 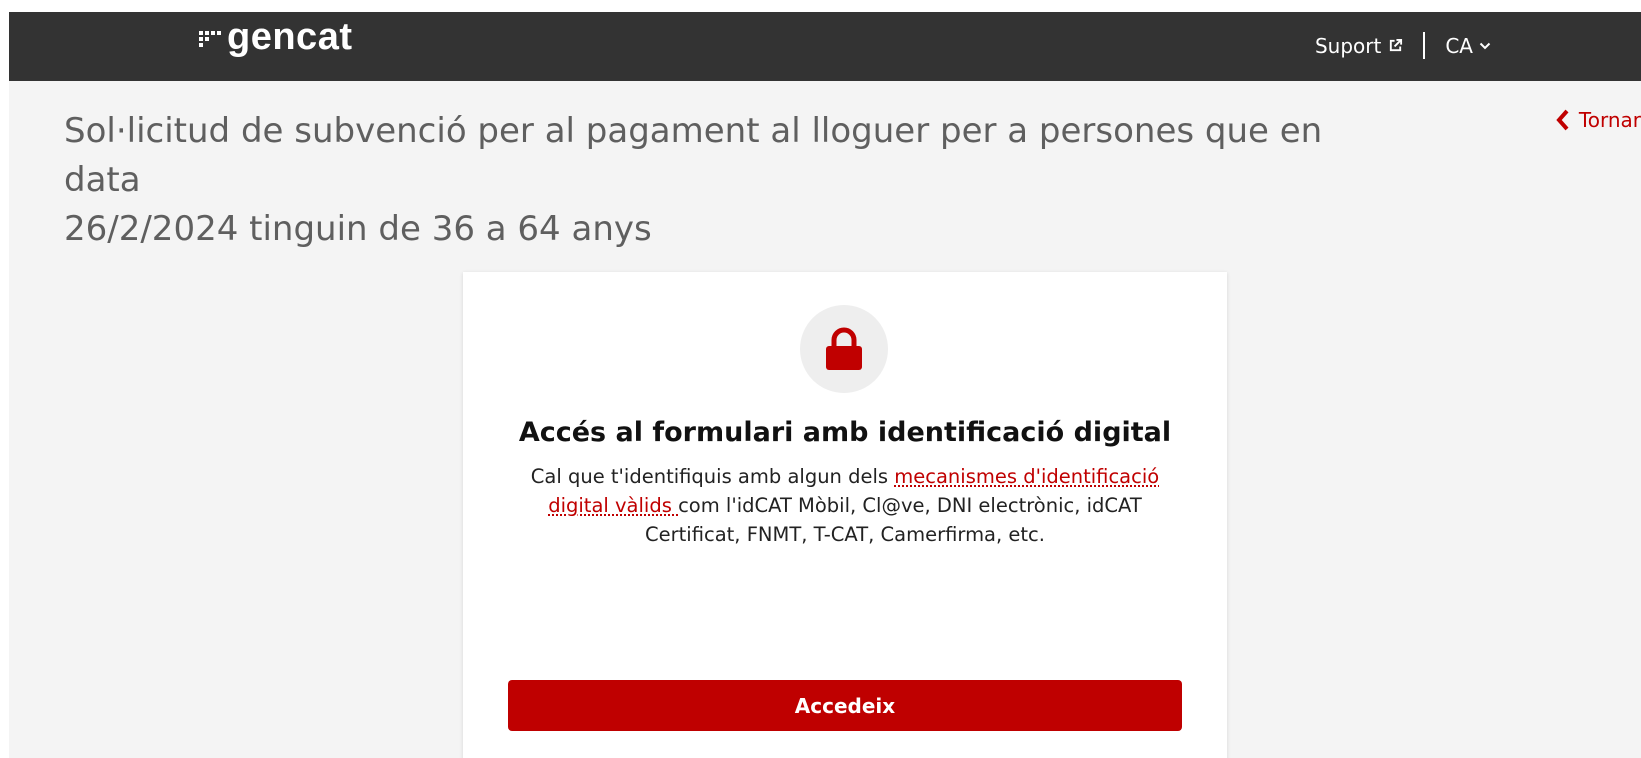 I want to click on support-label: Suport, so click(x=1348, y=45).